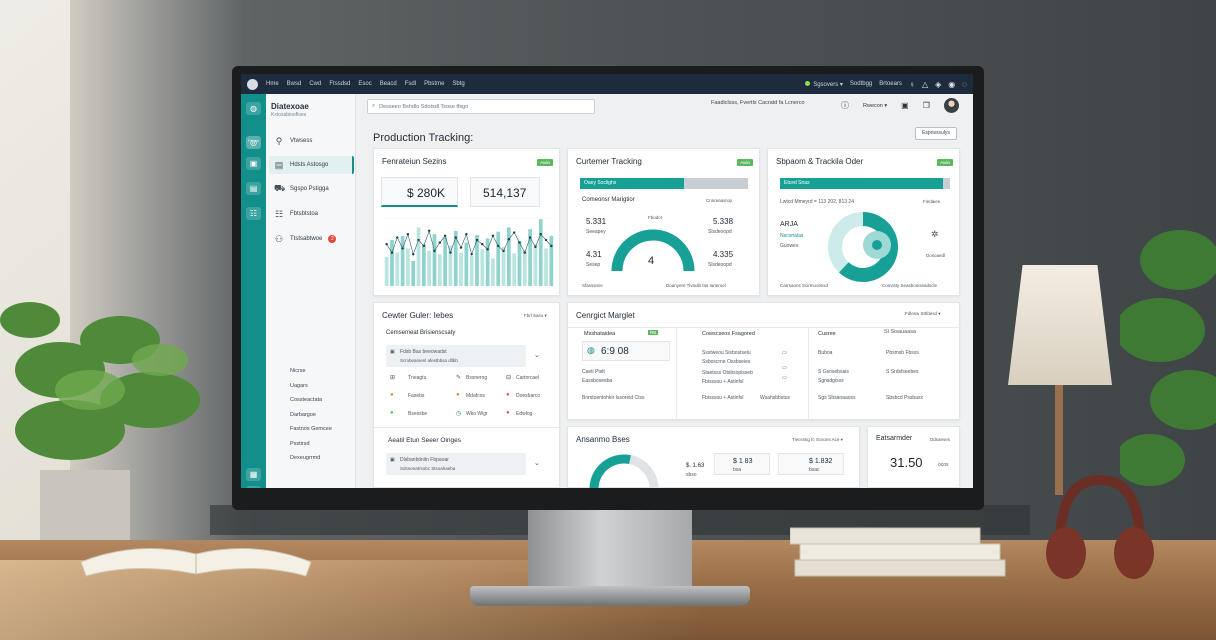  I want to click on sidebar-item-shipping: ⛟ Sgspo Pstigga, so click(311, 189).